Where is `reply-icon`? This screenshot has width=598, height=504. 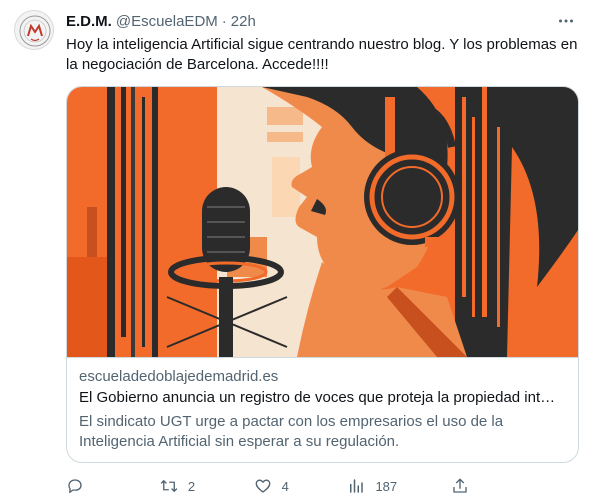 reply-icon is located at coordinates (75, 486).